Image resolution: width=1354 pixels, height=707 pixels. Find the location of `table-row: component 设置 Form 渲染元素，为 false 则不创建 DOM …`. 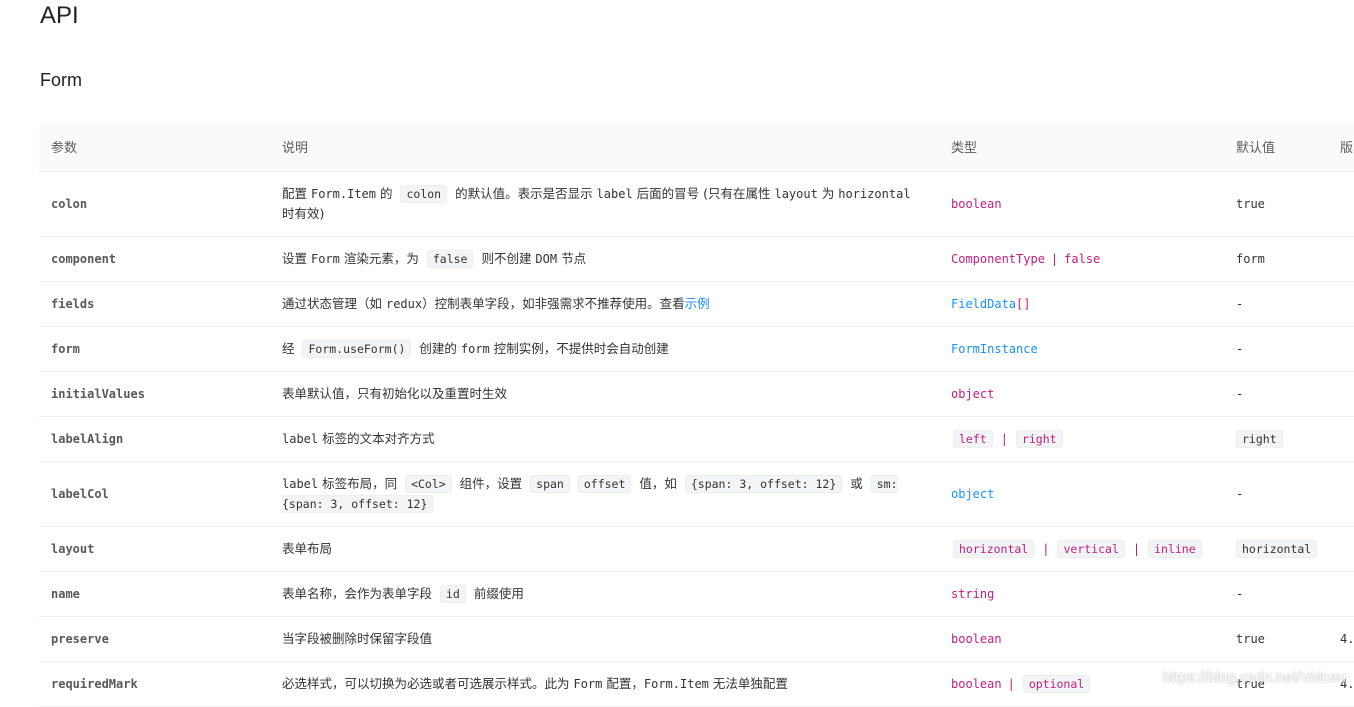

table-row: component 设置 Form 渲染元素，为 false 则不创建 DOM … is located at coordinates (696, 259).